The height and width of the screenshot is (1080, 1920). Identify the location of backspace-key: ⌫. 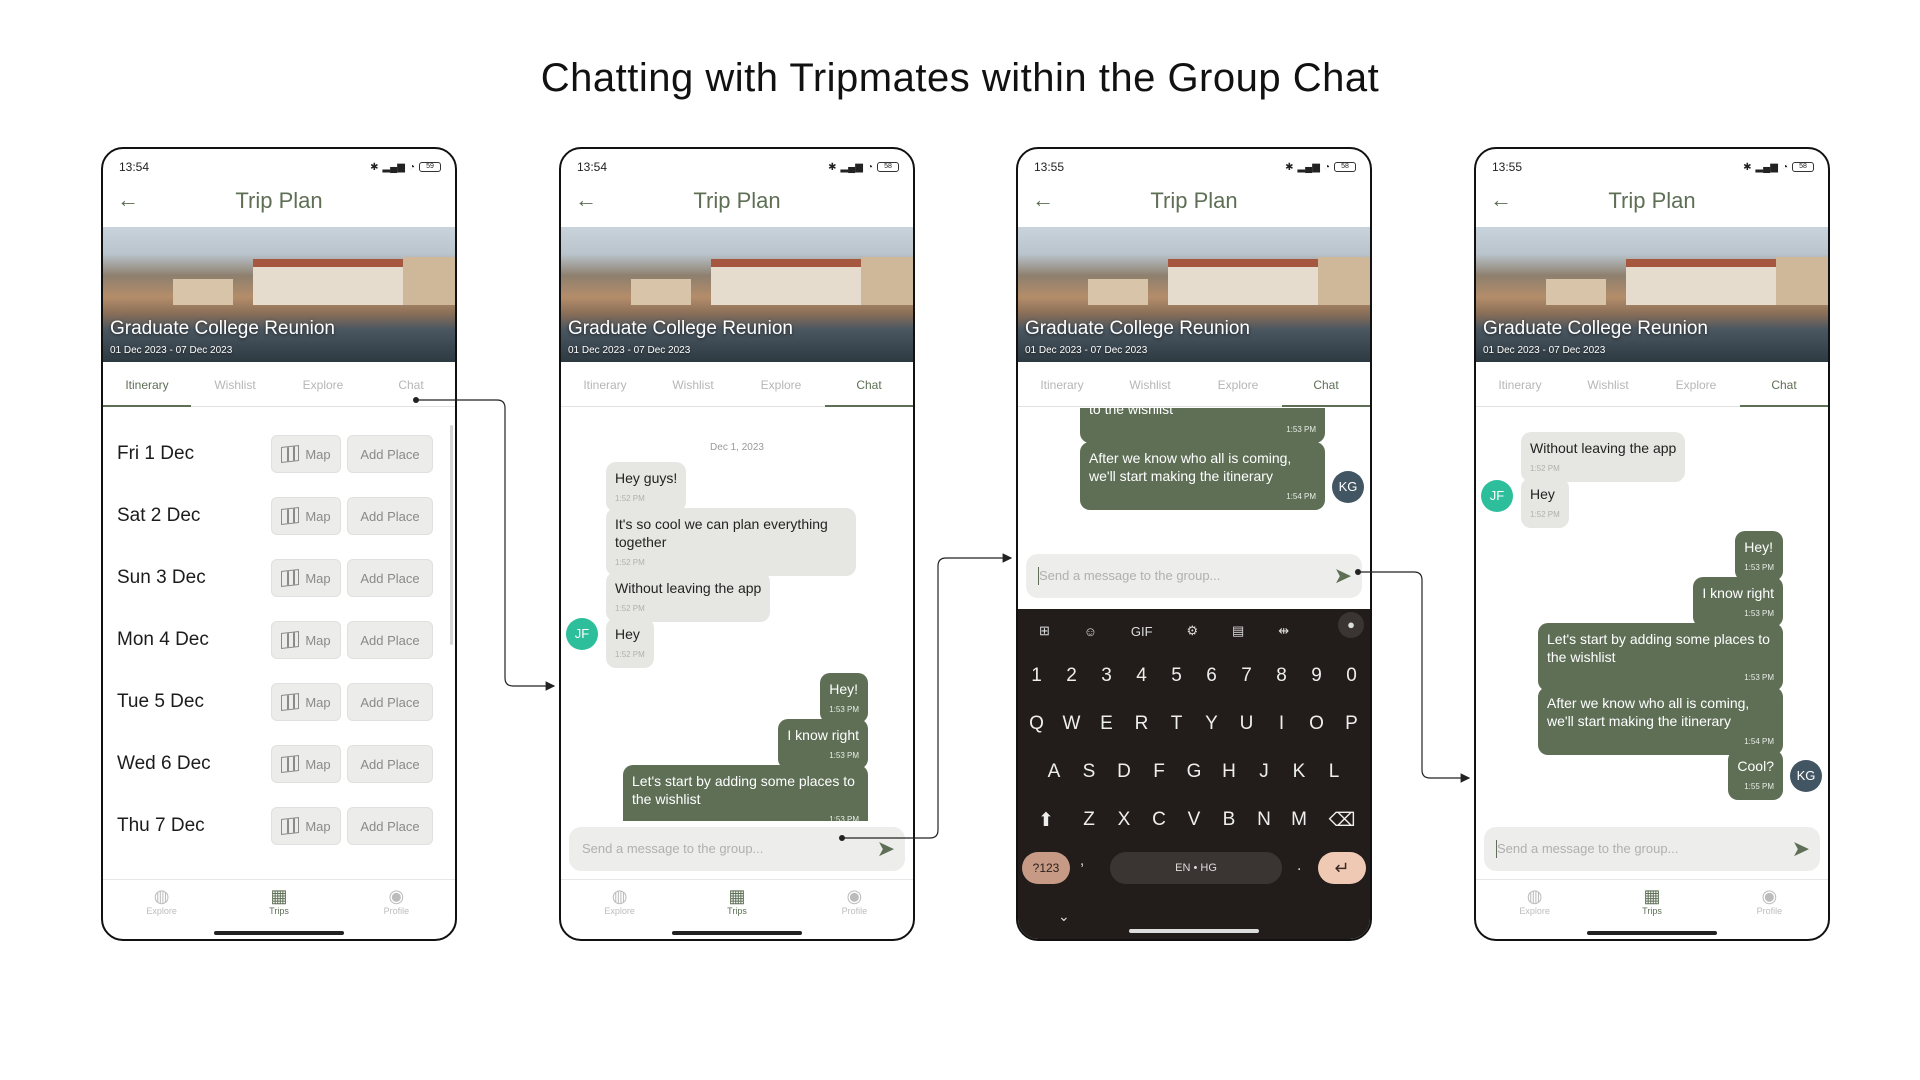
(1342, 820).